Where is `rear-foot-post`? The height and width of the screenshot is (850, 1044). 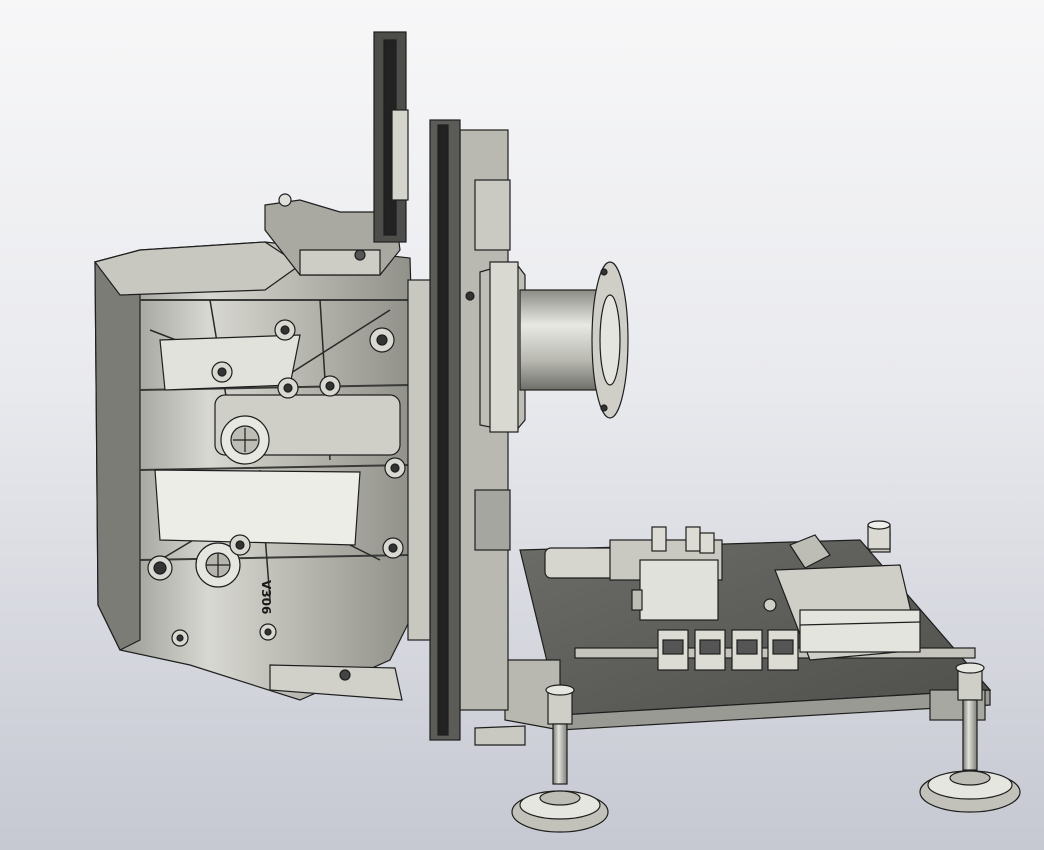
rear-foot-post is located at coordinates (879, 535).